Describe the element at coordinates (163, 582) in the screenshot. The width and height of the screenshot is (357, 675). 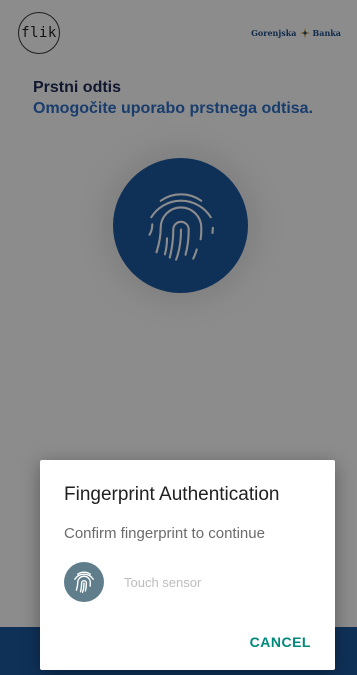
I see `sensor-label: Touch sensor` at that location.